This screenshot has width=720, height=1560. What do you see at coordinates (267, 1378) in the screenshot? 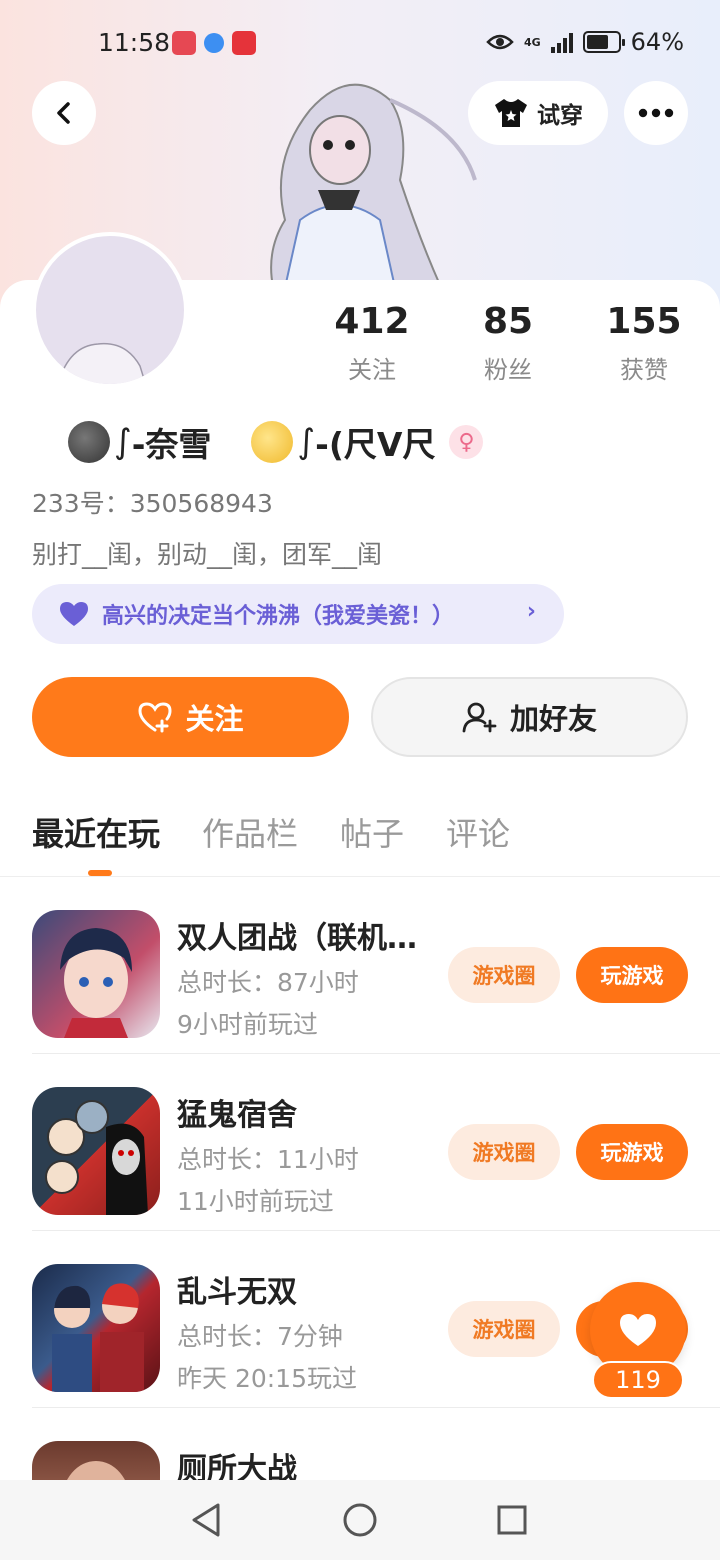
I see `game-last-played: 昨天 20:15玩过` at bounding box center [267, 1378].